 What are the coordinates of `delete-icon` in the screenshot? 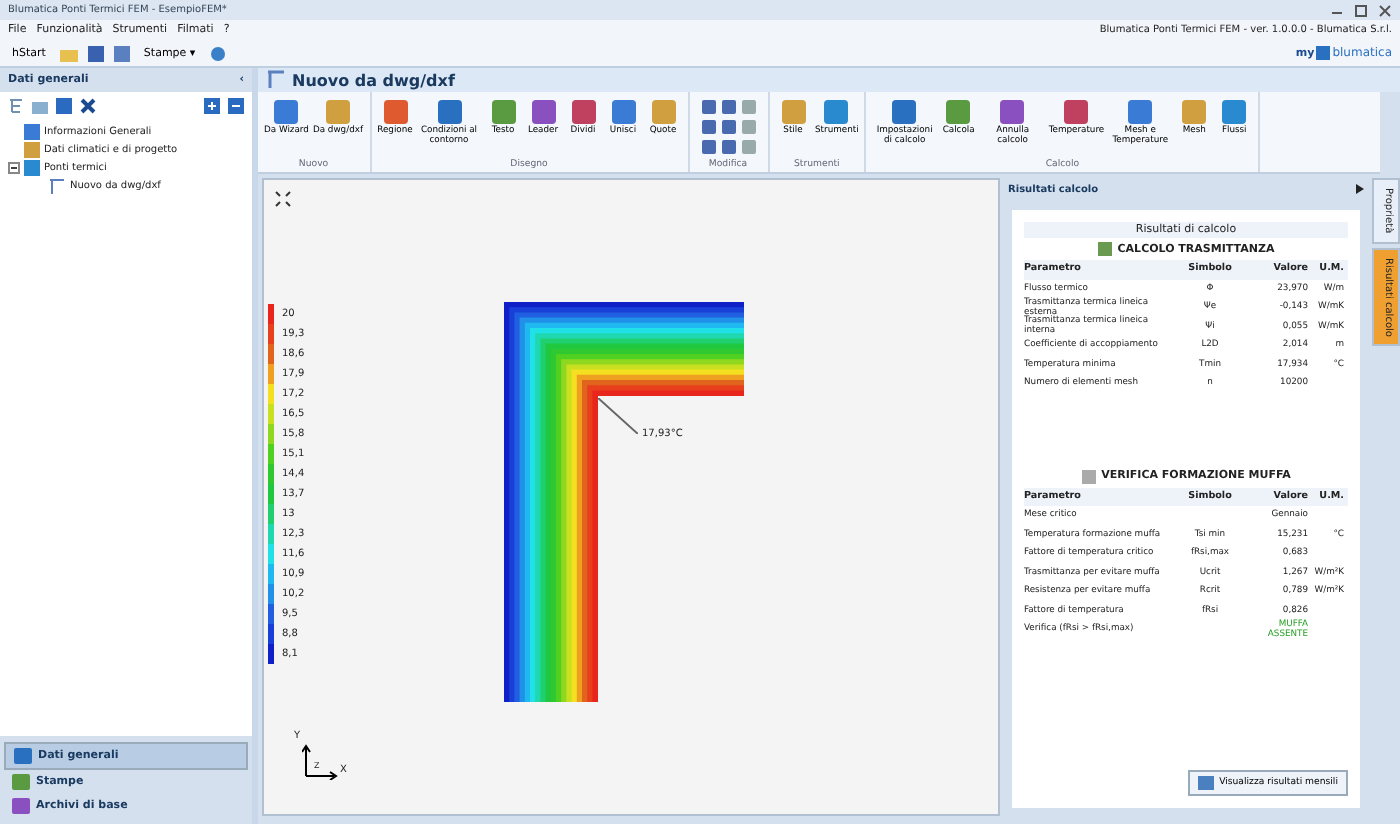 It's located at (88, 106).